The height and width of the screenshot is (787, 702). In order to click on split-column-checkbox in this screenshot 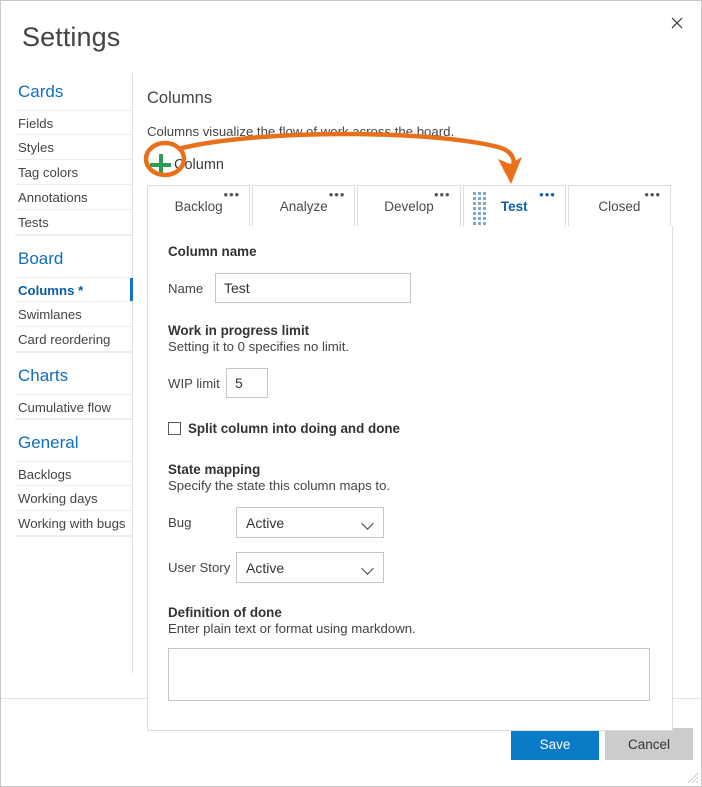, I will do `click(174, 428)`.